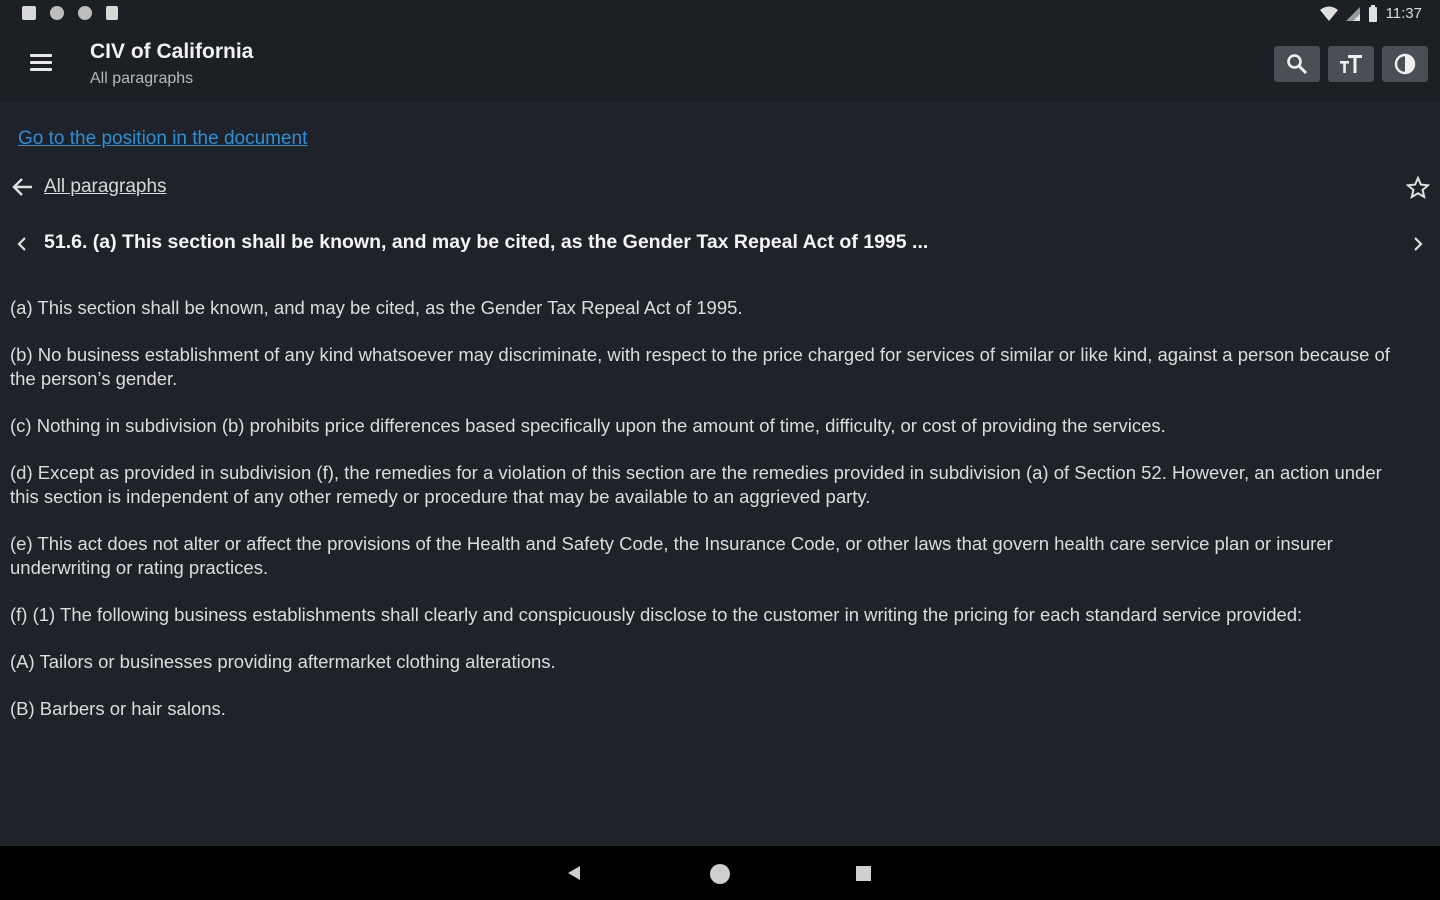 The height and width of the screenshot is (900, 1440). Describe the element at coordinates (1328, 13) in the screenshot. I see `wifi-icon` at that location.